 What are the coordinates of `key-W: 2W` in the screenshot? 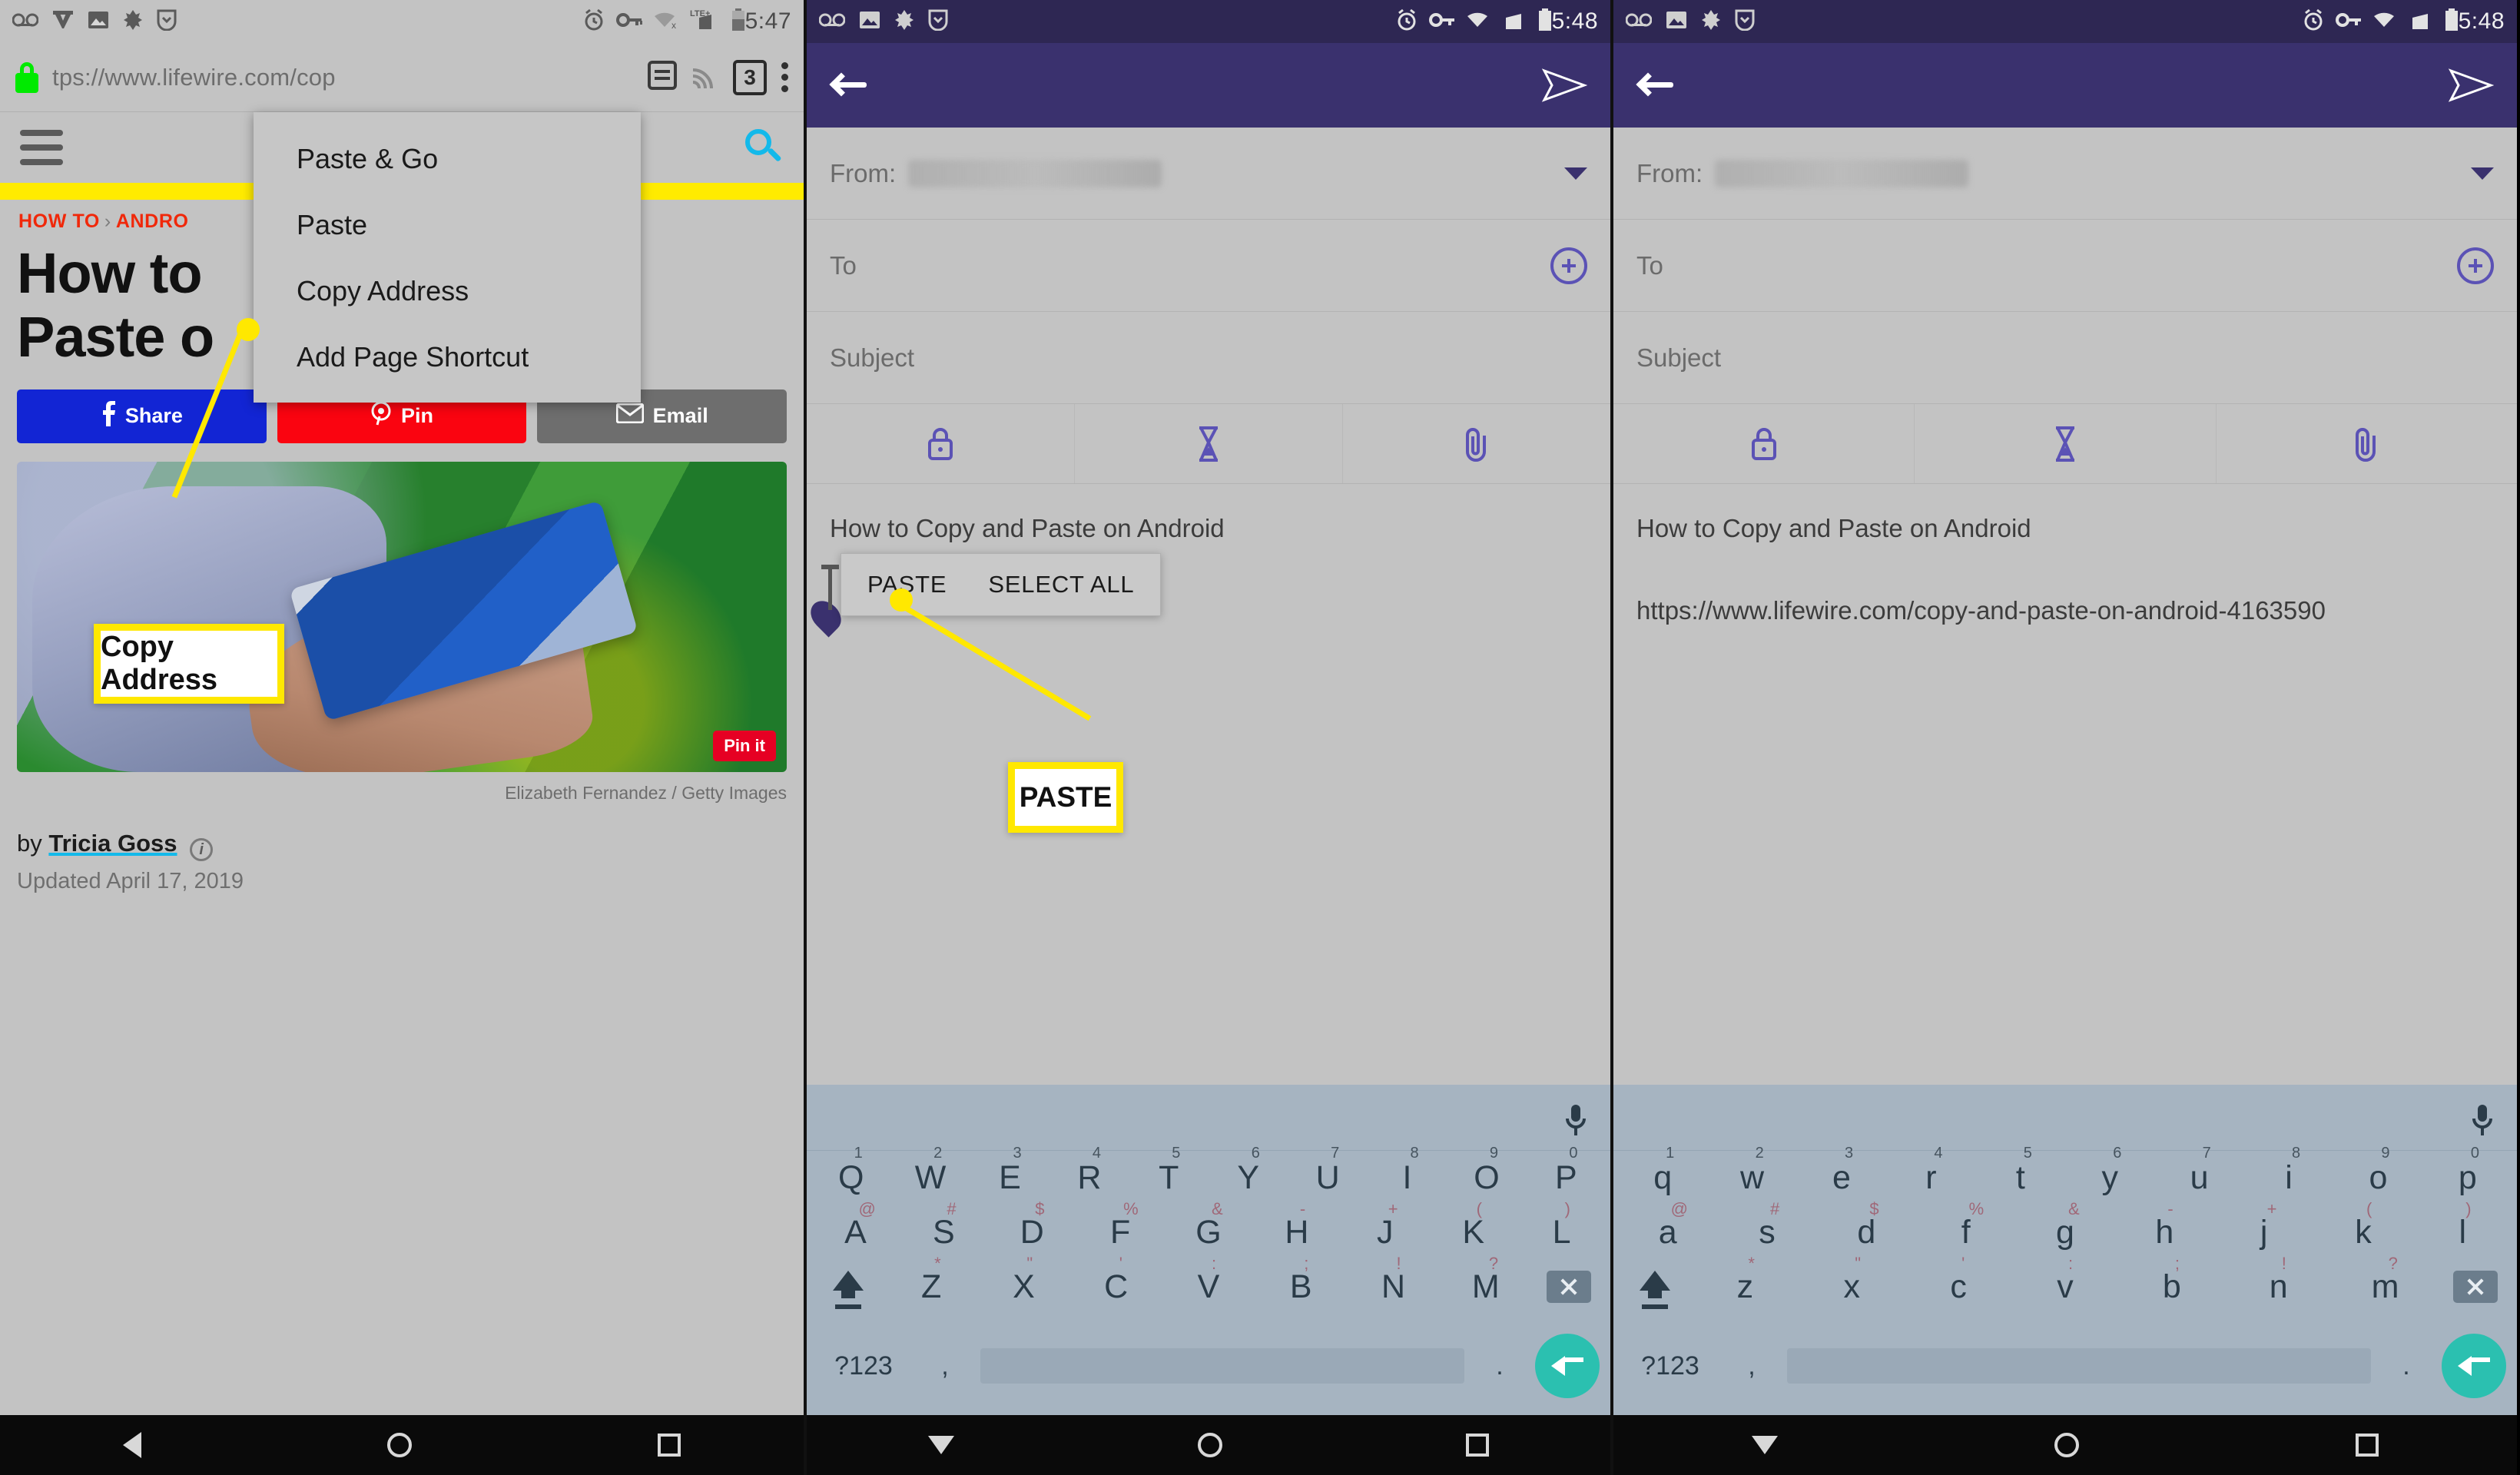 It's located at (930, 1170).